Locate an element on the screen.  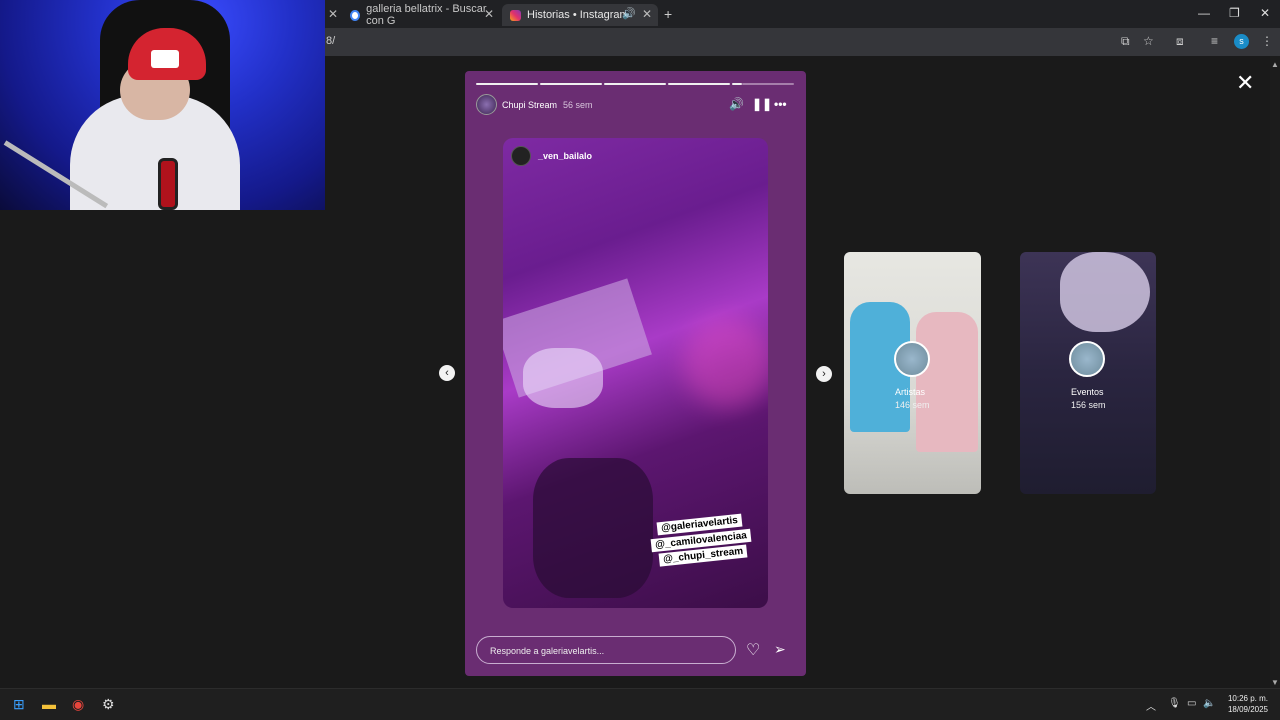
media-highlight is located at coordinates (563, 378).